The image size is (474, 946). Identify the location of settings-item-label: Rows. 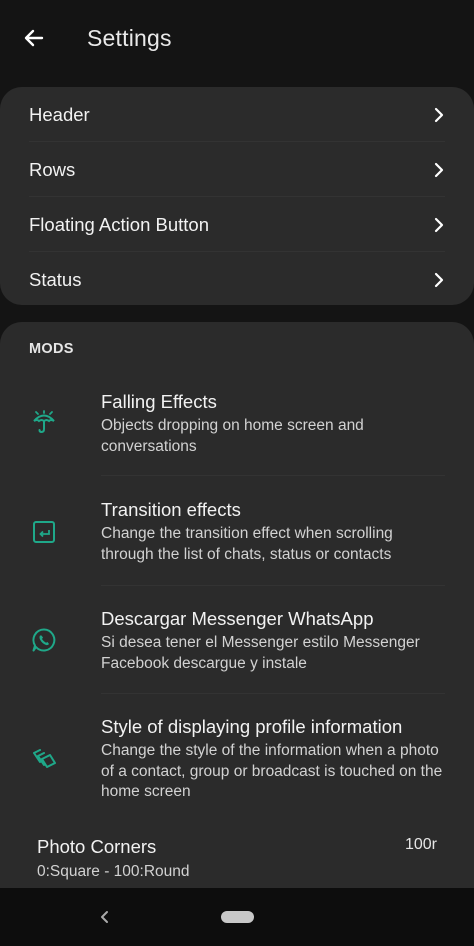
(52, 169).